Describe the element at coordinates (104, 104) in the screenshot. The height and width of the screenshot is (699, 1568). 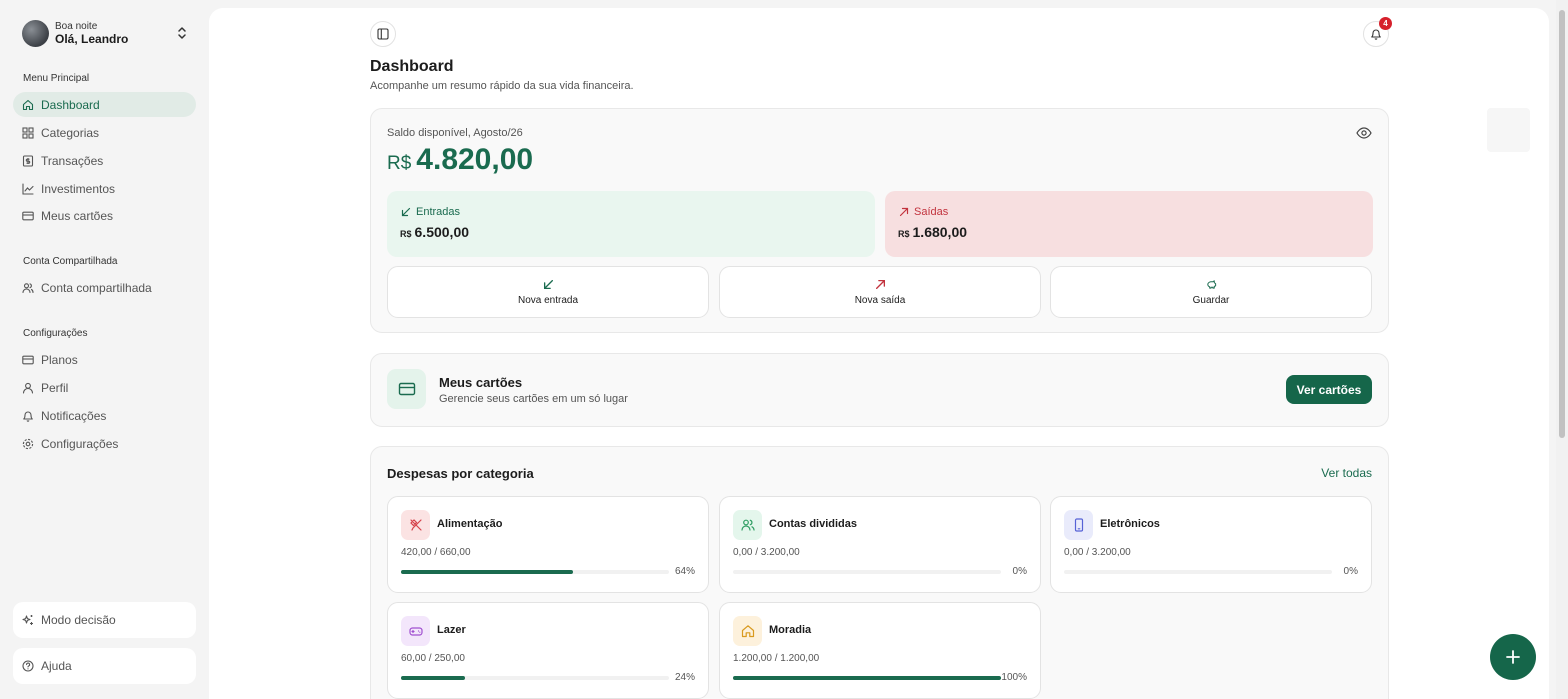
I see `sidebar-item-dashboard: Dashboard` at that location.